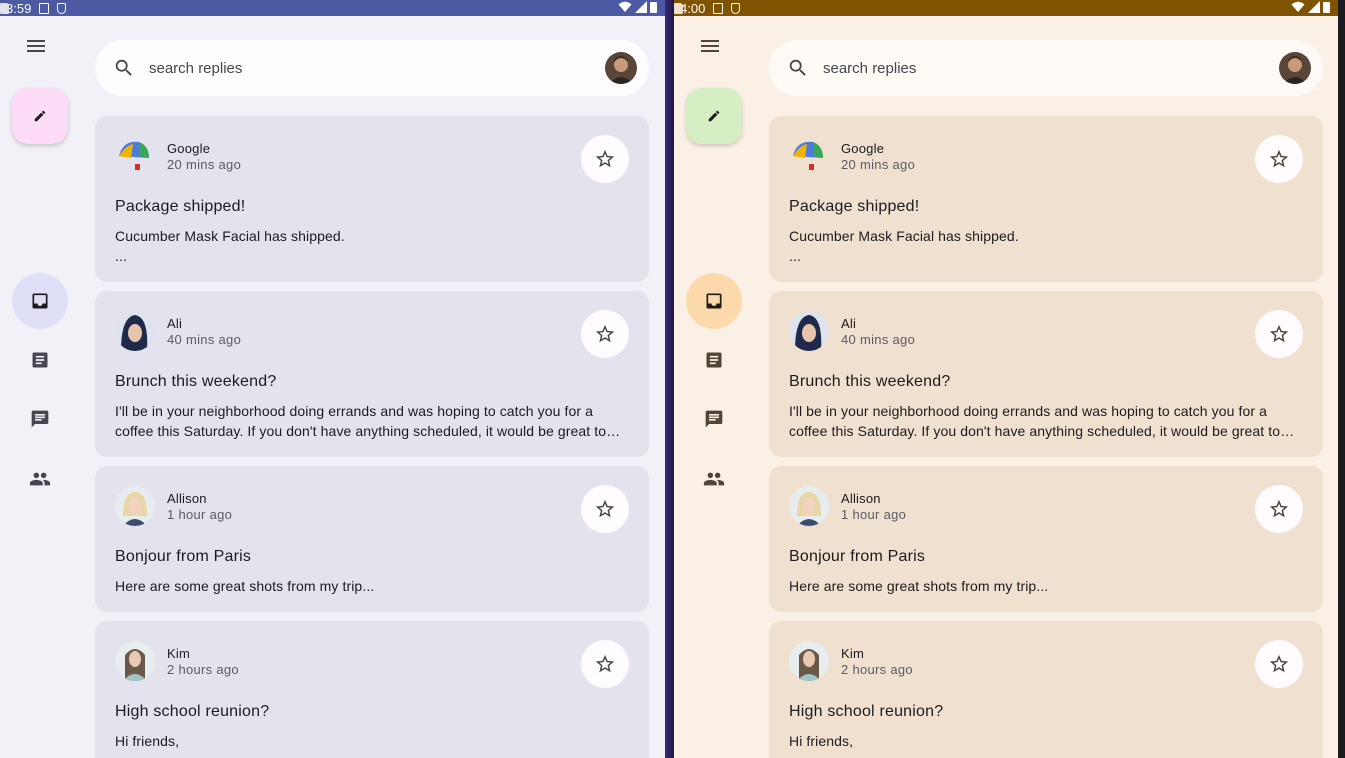  What do you see at coordinates (204, 339) in the screenshot?
I see `email-time: 40 mins ago` at bounding box center [204, 339].